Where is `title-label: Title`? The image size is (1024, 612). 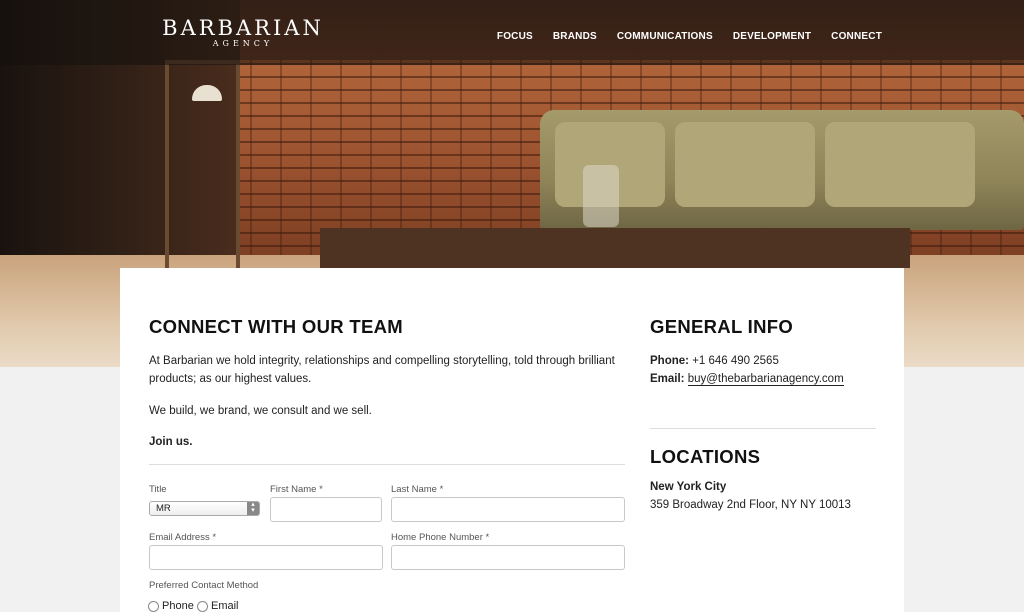
title-label: Title is located at coordinates (158, 489).